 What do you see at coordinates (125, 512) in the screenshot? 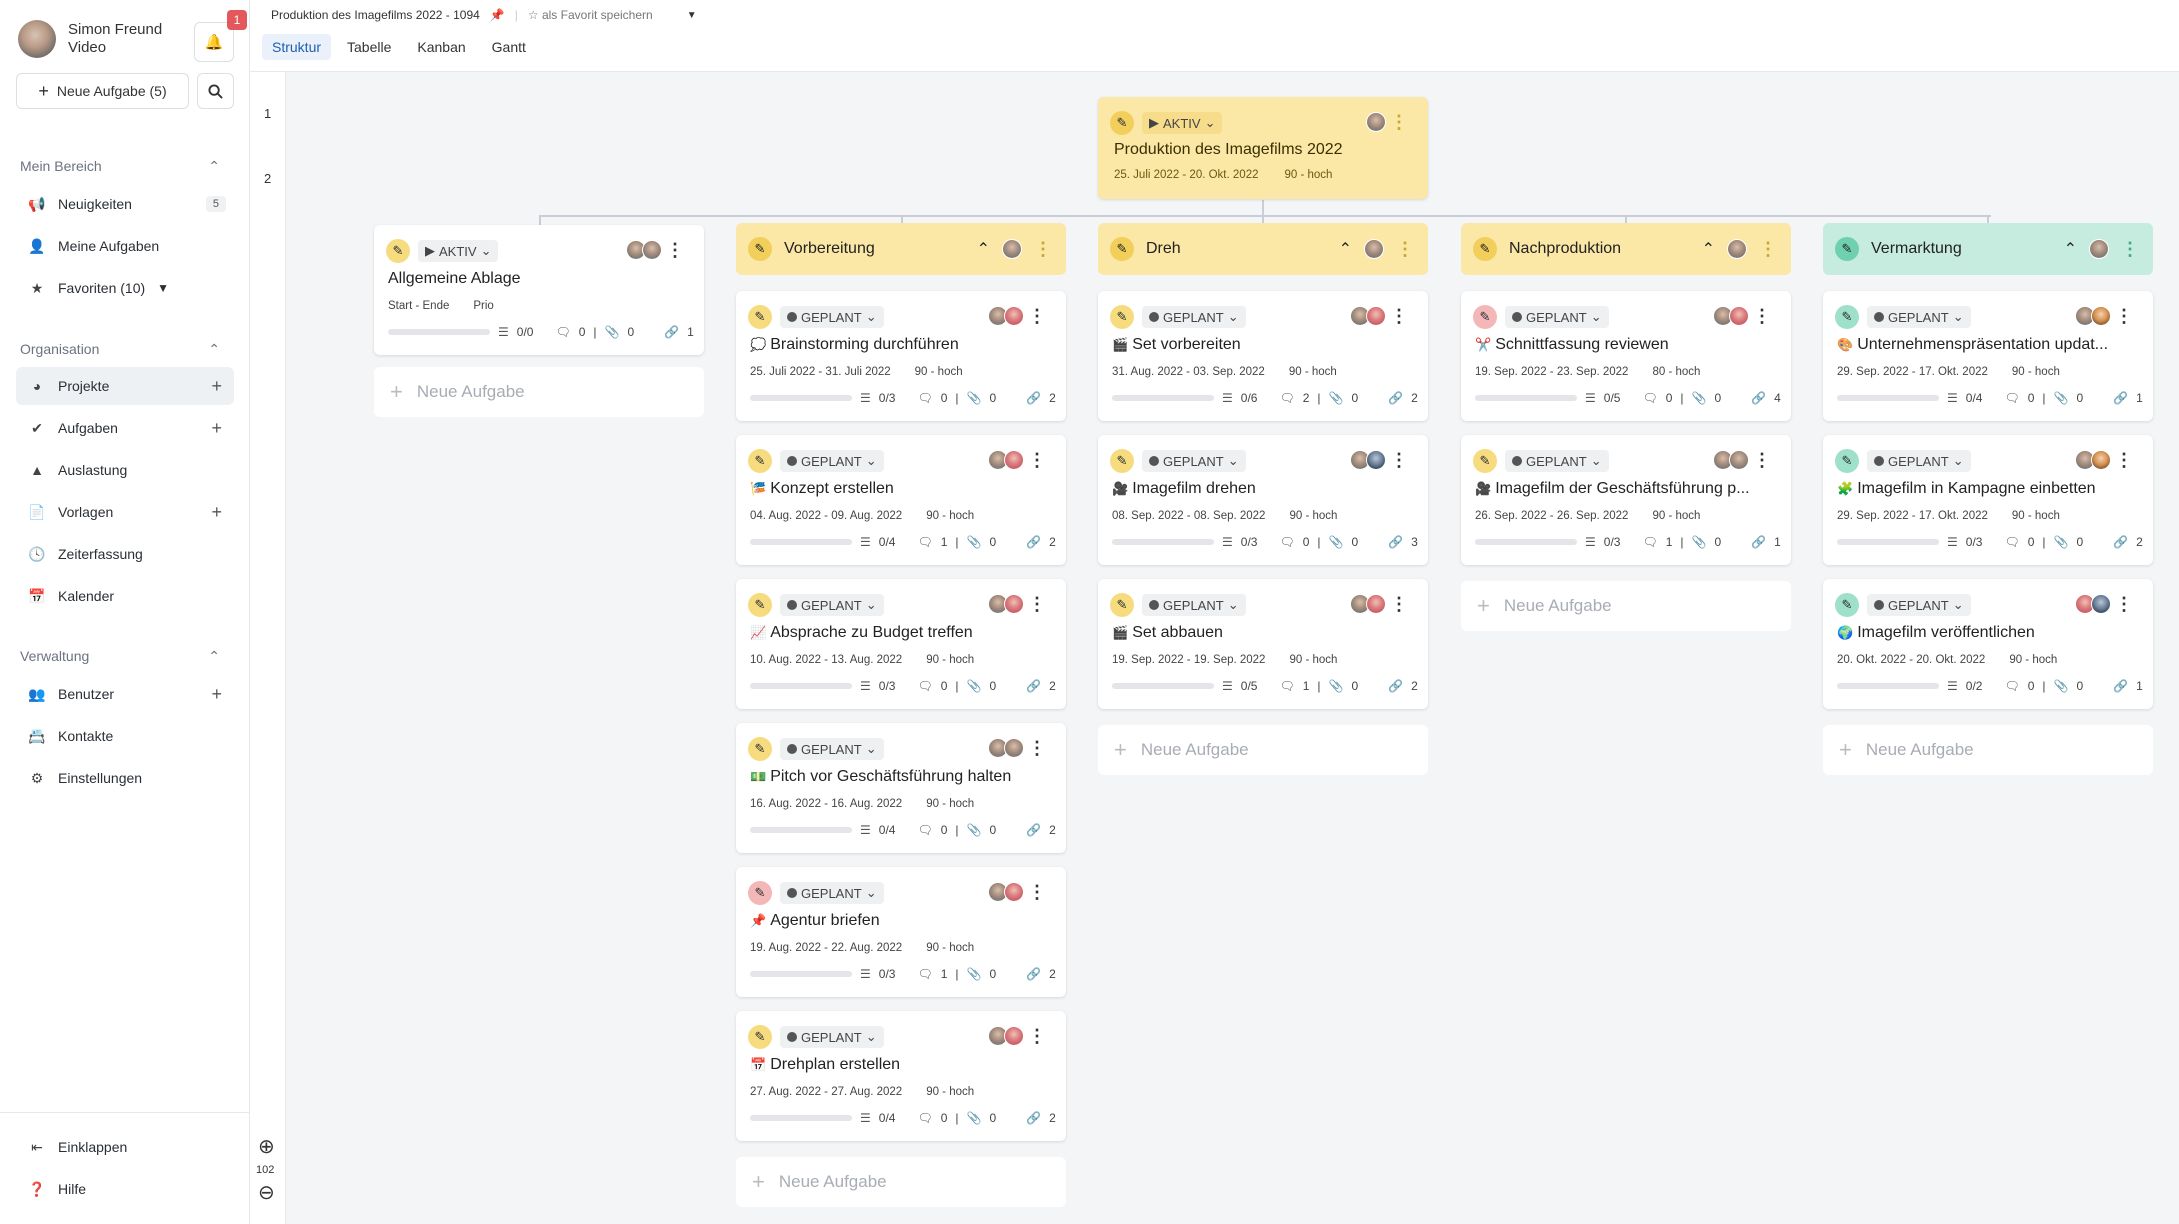
I see `sidebar-item-vorlagen: 📄 Vorlagen +` at bounding box center [125, 512].